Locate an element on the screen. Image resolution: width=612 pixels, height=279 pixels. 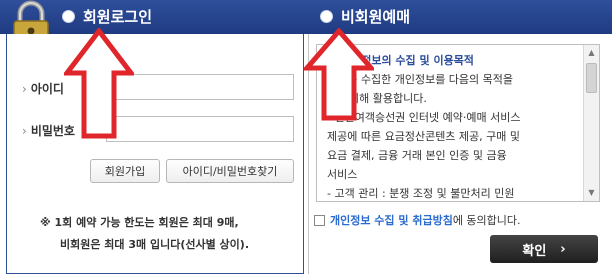
find-account-button: 아이디/비밀번호찾기 is located at coordinates (230, 171).